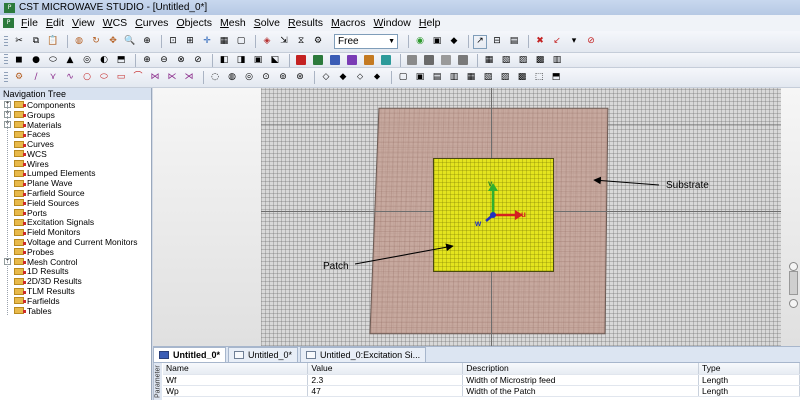  What do you see at coordinates (19, 78) in the screenshot?
I see `wcs-icon: ⚙` at bounding box center [19, 78].